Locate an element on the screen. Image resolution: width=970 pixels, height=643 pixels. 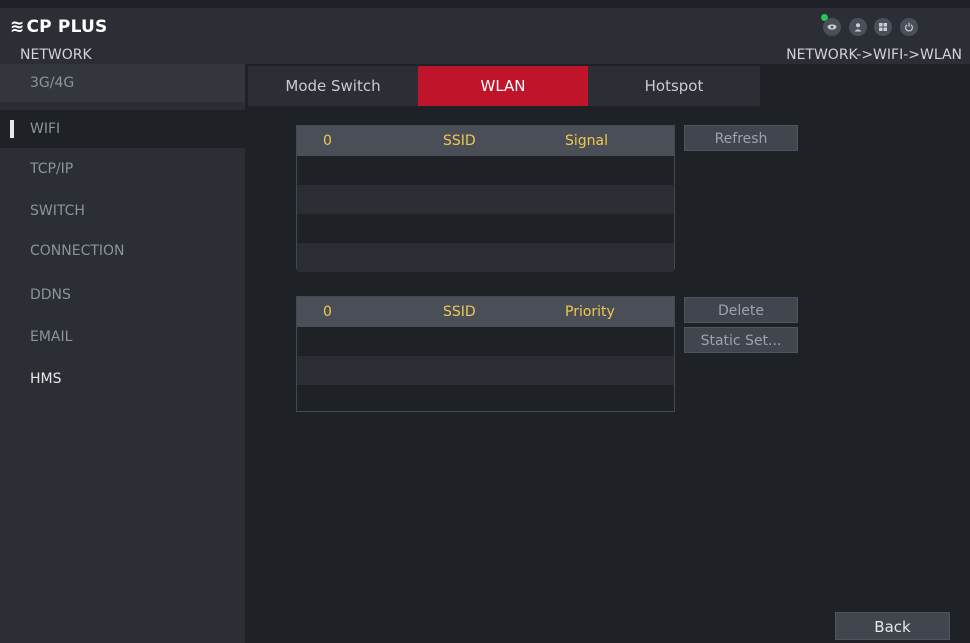
sidebar-item-connection: CONNECTION is located at coordinates (122, 251).